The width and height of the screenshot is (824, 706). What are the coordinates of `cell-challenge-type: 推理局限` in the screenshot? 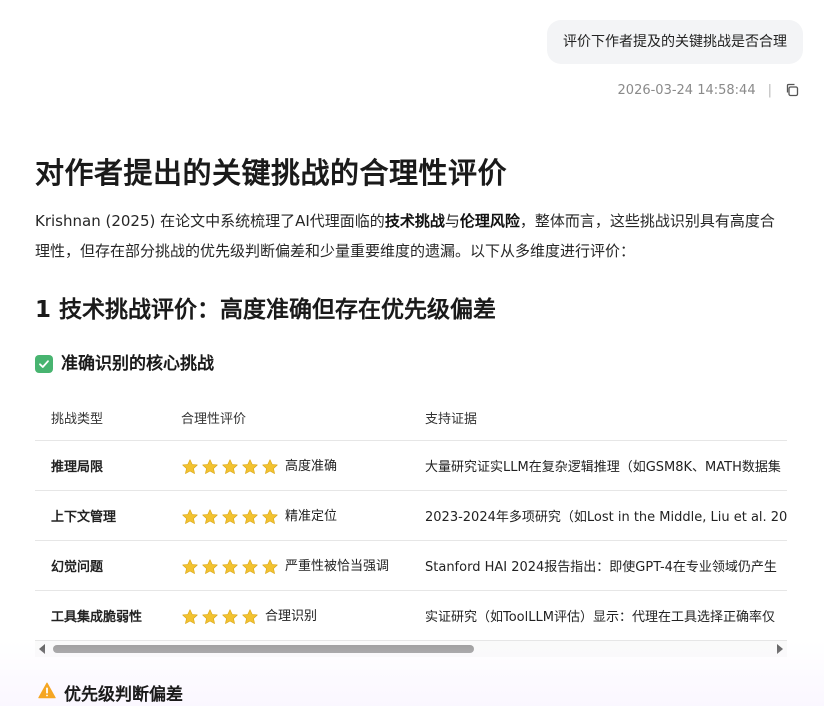 It's located at (100, 465).